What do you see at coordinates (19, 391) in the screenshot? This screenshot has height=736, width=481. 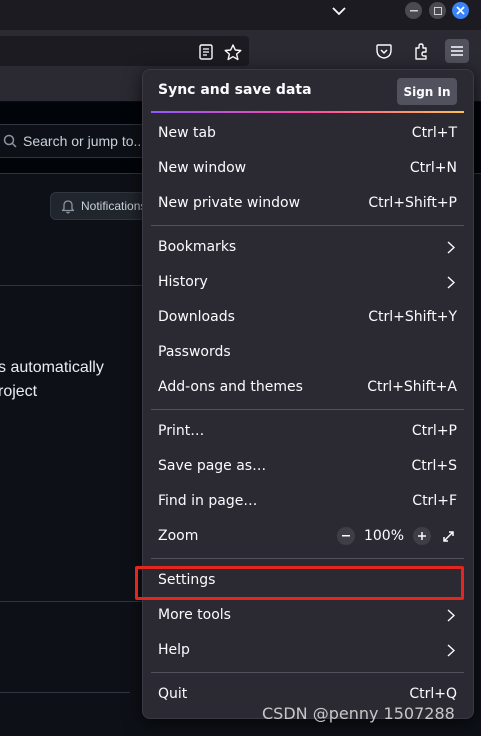 I see `body-text-line: roject` at bounding box center [19, 391].